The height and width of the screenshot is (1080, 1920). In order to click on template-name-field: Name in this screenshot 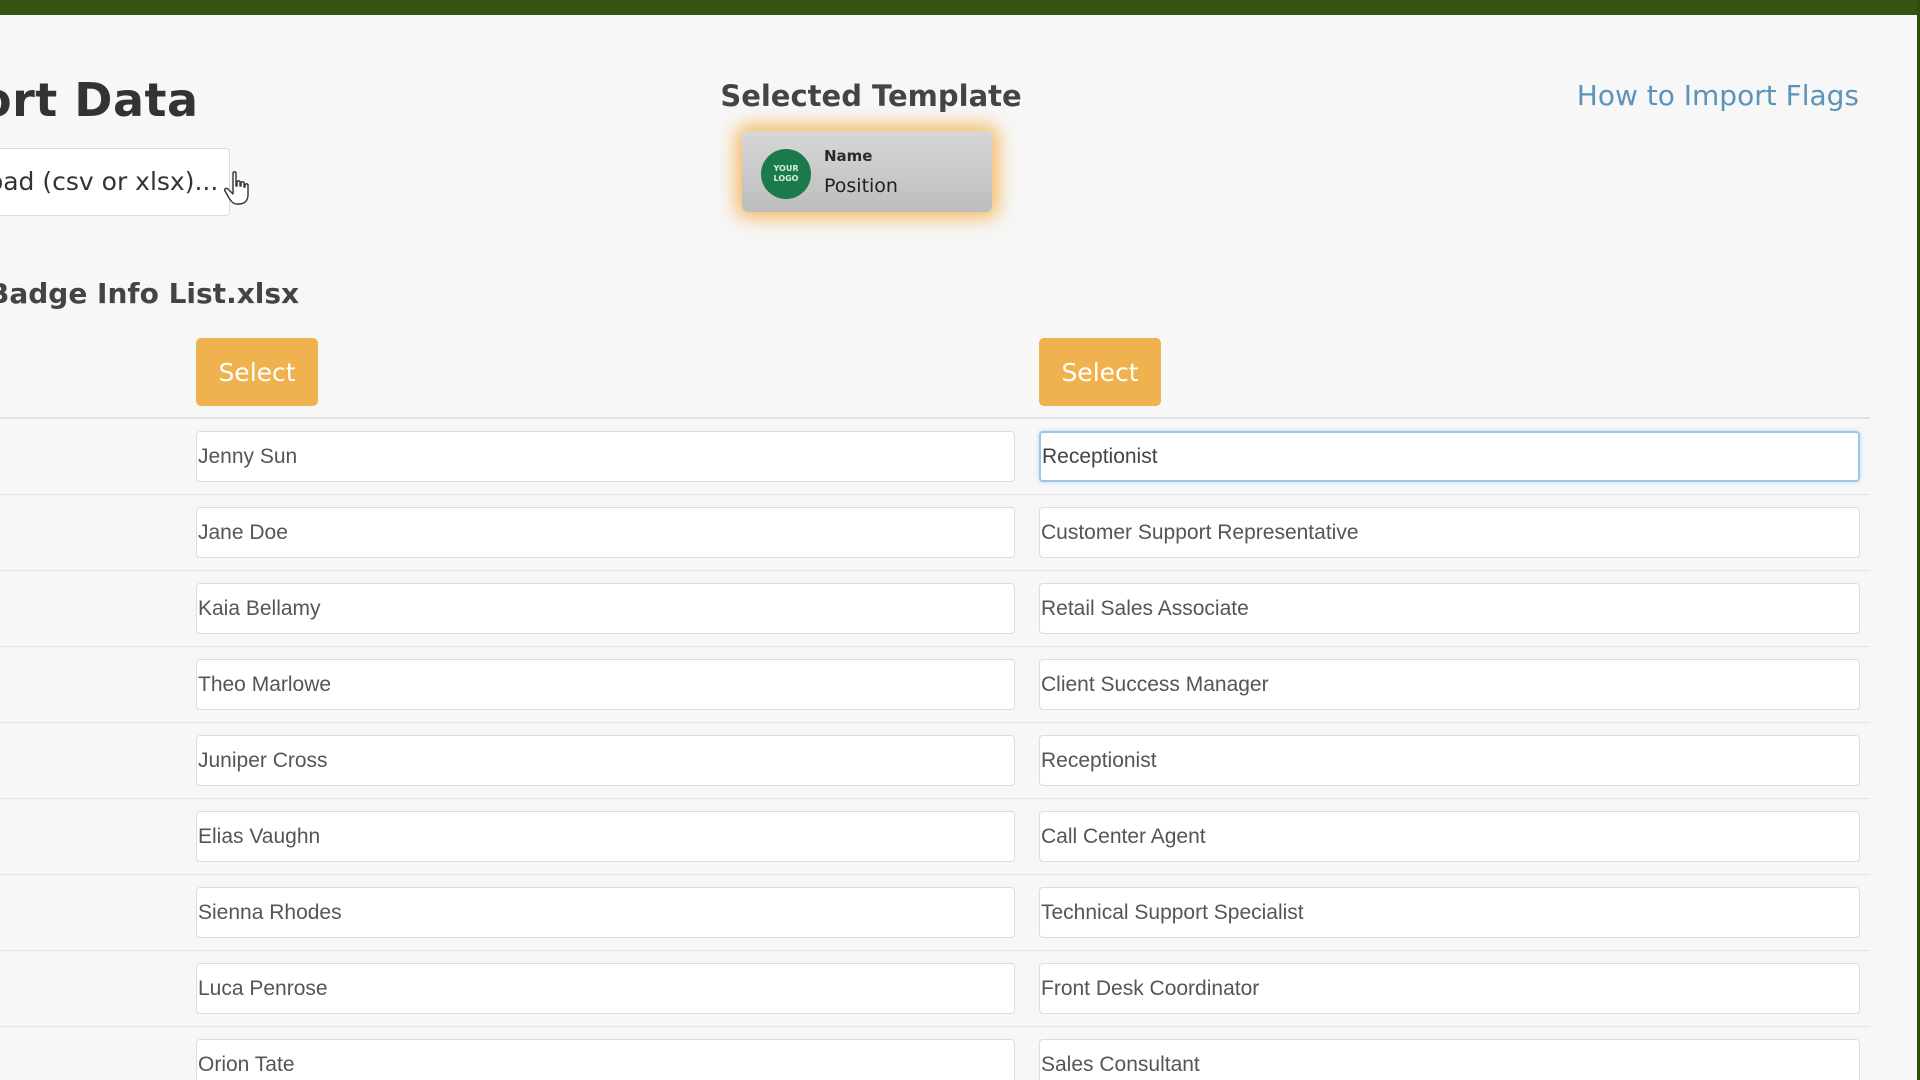, I will do `click(848, 156)`.